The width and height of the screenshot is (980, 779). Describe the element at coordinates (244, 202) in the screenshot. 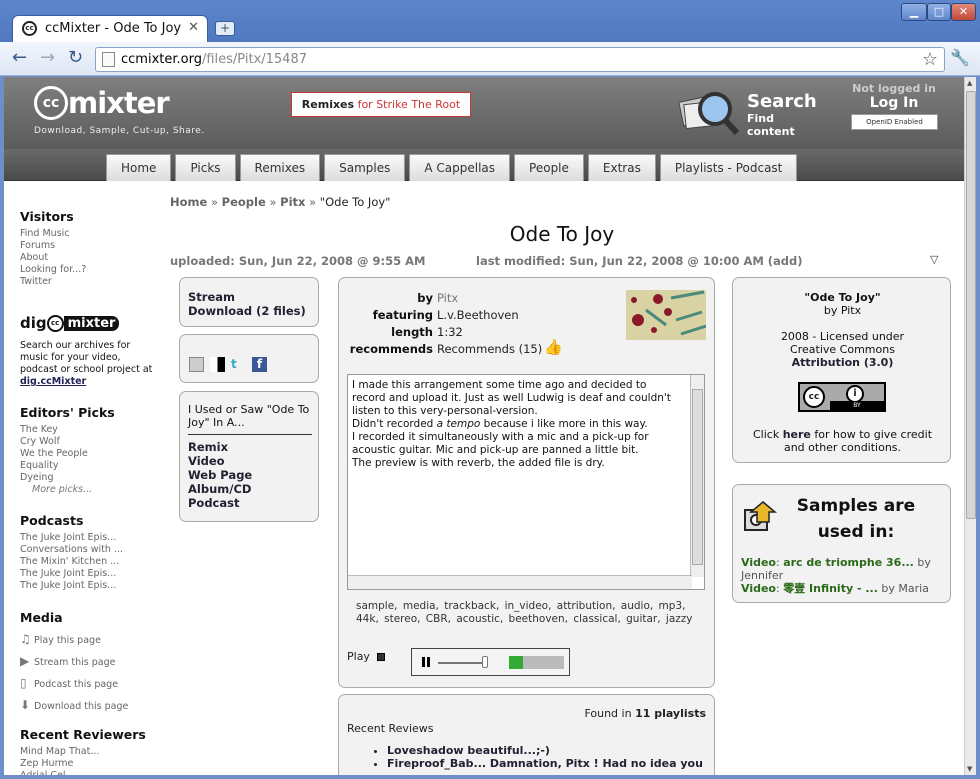

I see `crumb-people: People` at that location.